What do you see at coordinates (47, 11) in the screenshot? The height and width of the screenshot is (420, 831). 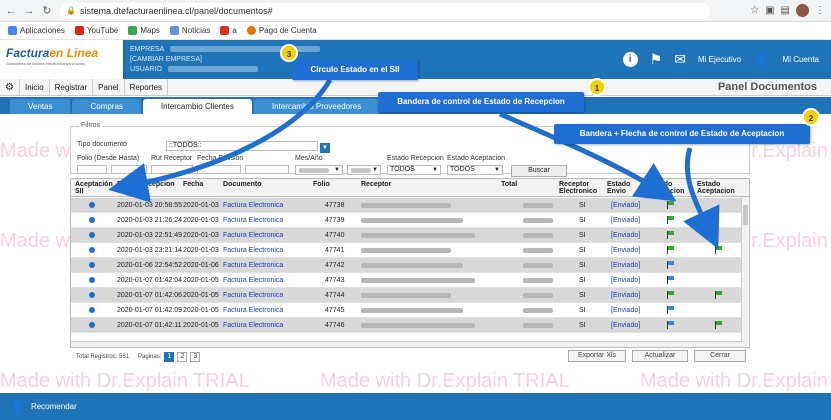 I see `reload-icon: ↻` at bounding box center [47, 11].